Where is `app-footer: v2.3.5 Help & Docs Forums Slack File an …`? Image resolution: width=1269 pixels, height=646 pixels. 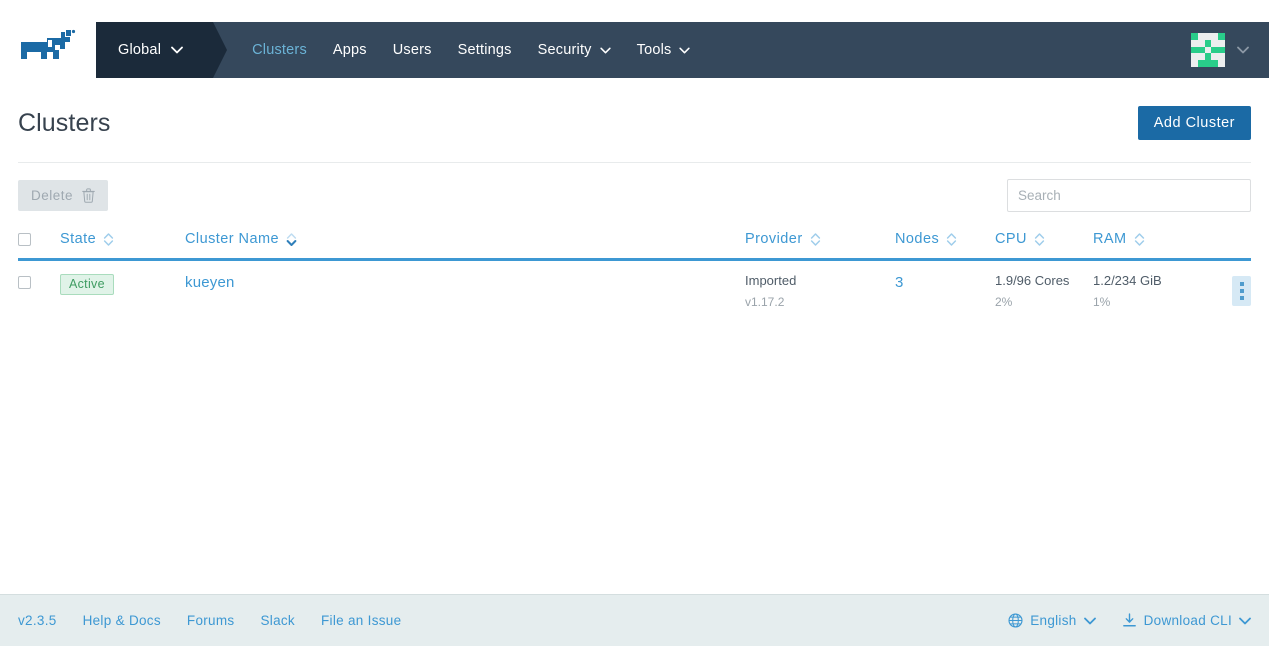 app-footer: v2.3.5 Help & Docs Forums Slack File an … is located at coordinates (634, 620).